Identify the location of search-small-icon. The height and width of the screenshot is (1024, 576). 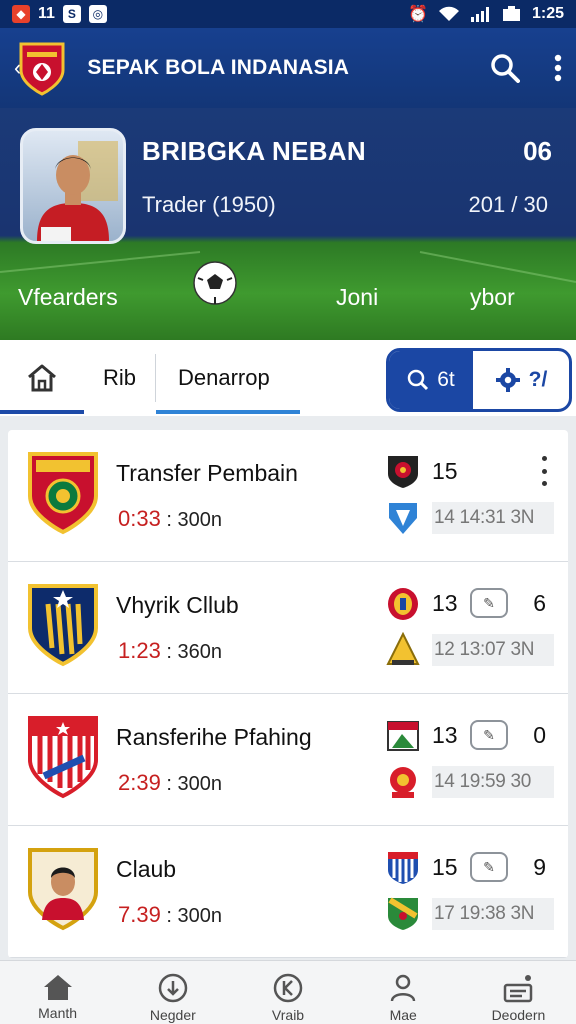
(418, 380).